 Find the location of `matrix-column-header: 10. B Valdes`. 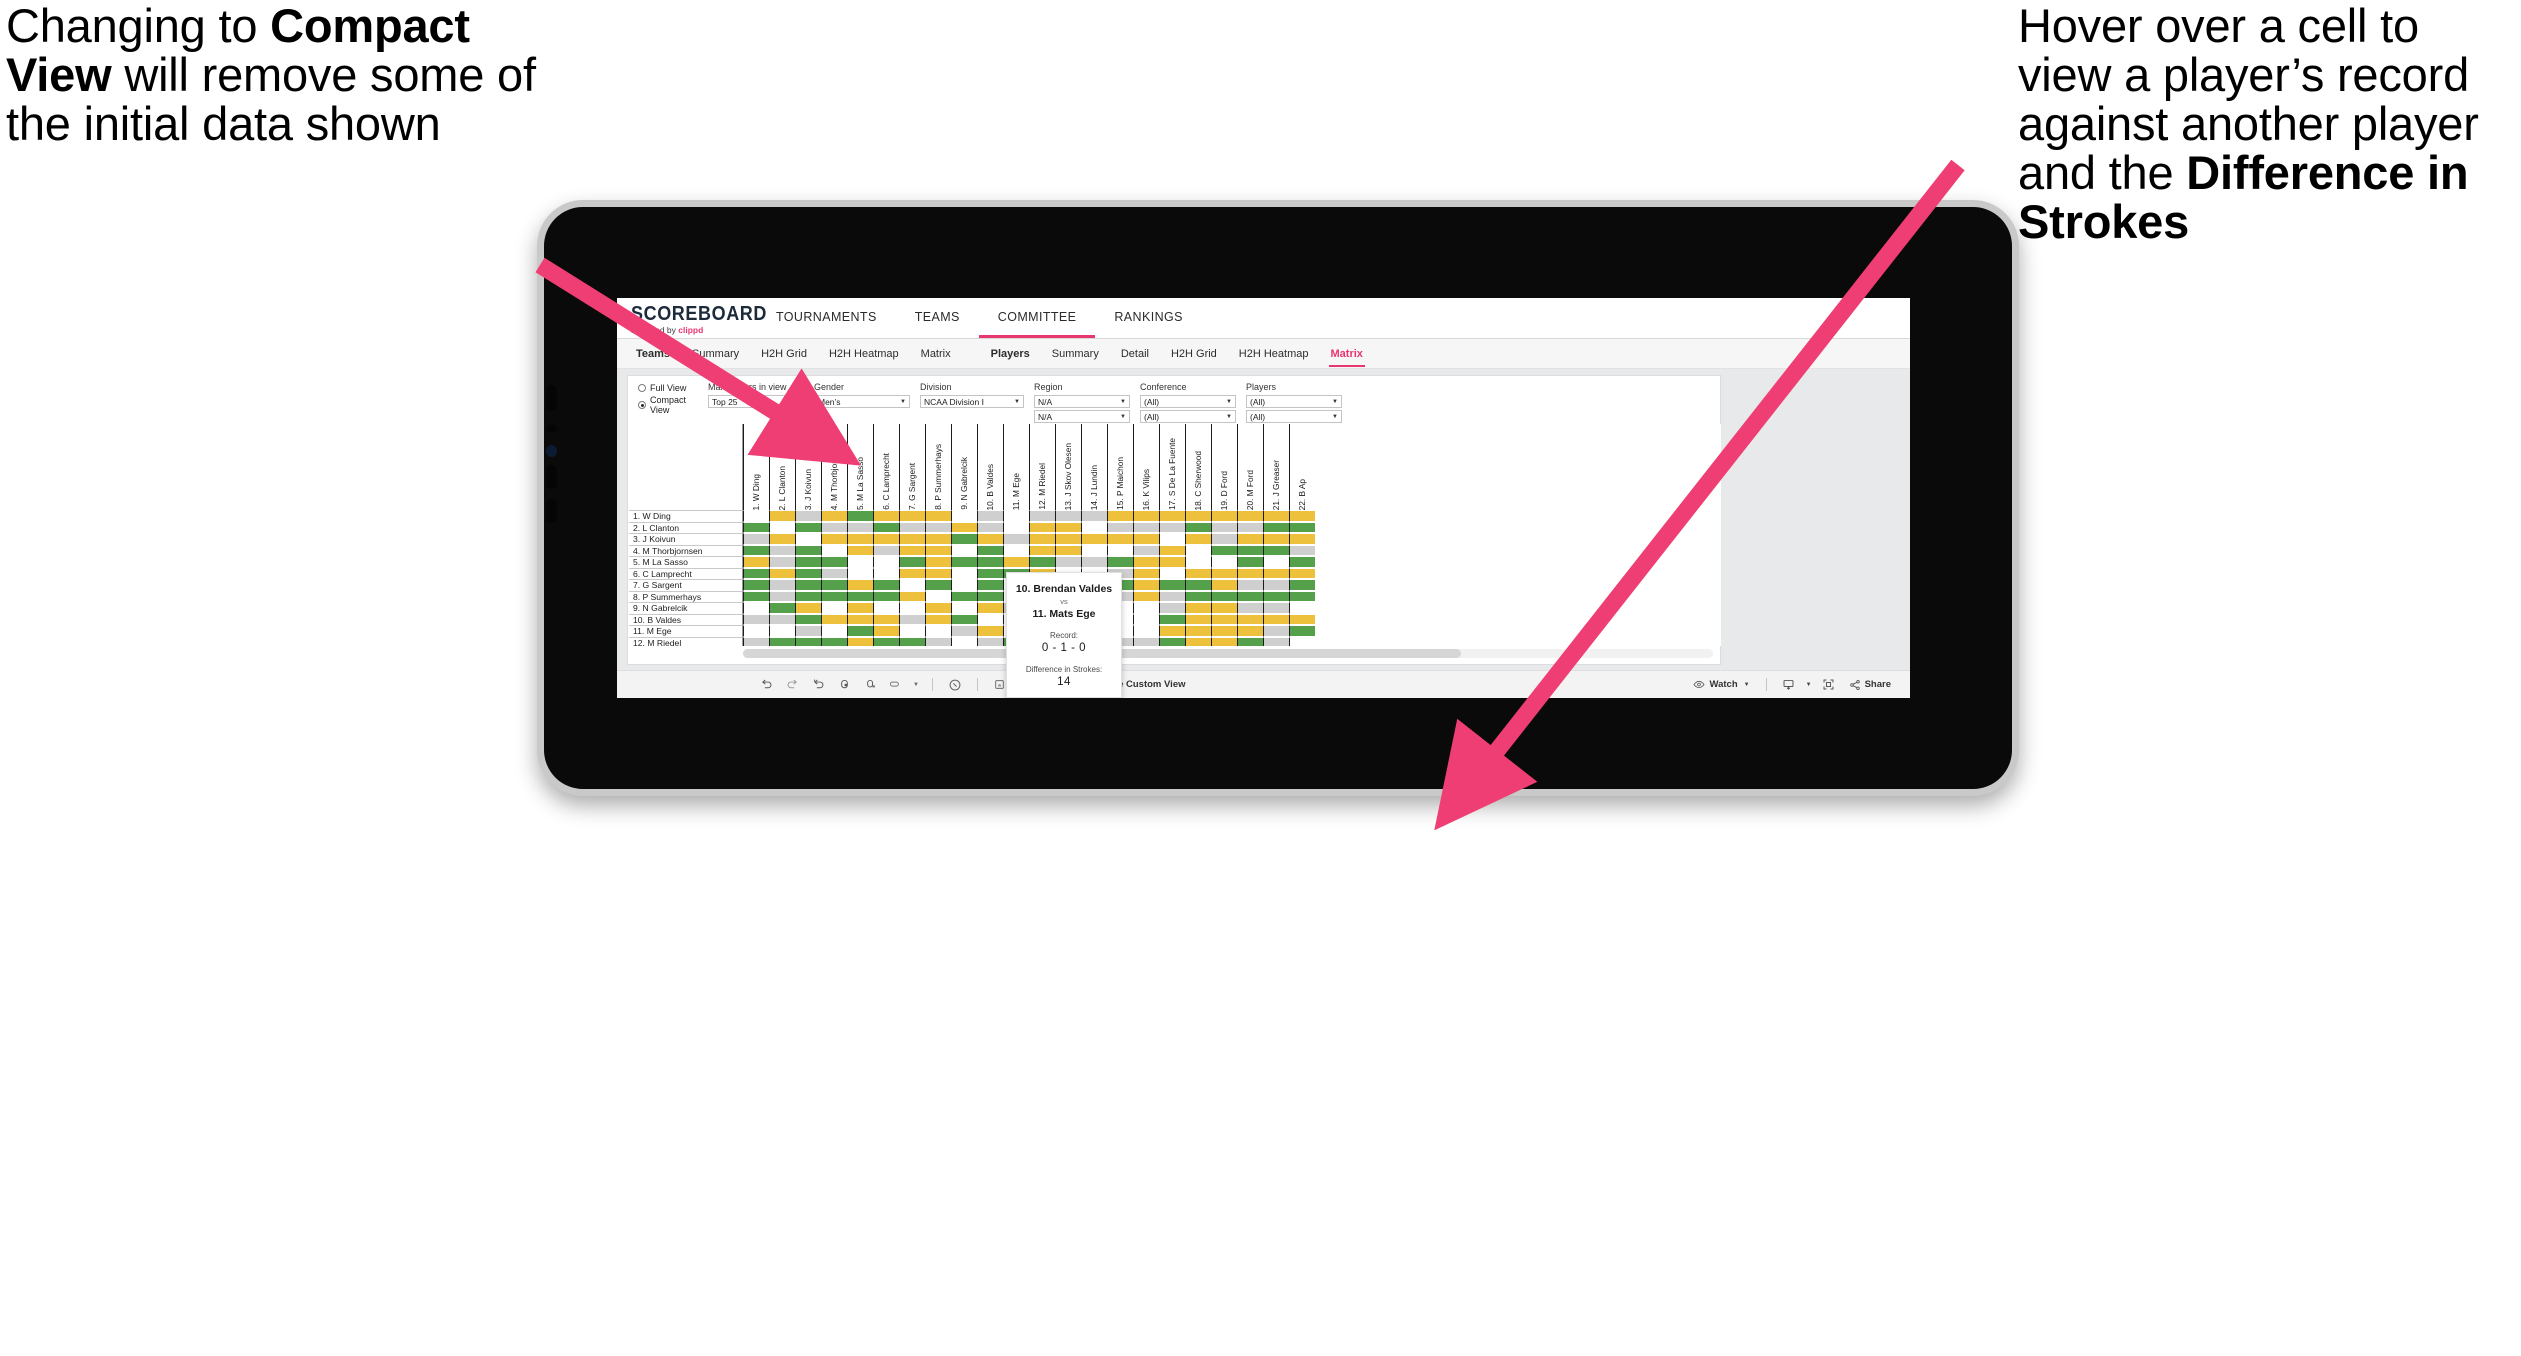

matrix-column-header: 10. B Valdes is located at coordinates (990, 467).